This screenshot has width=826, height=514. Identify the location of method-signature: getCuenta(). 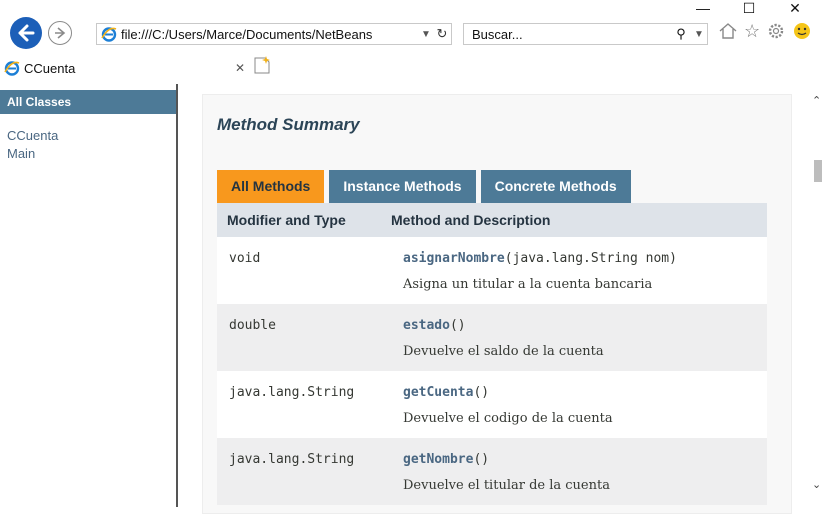
(446, 392).